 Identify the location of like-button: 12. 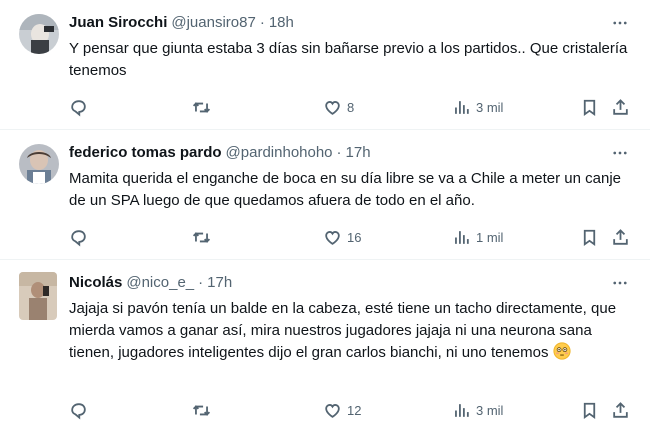
(342, 410).